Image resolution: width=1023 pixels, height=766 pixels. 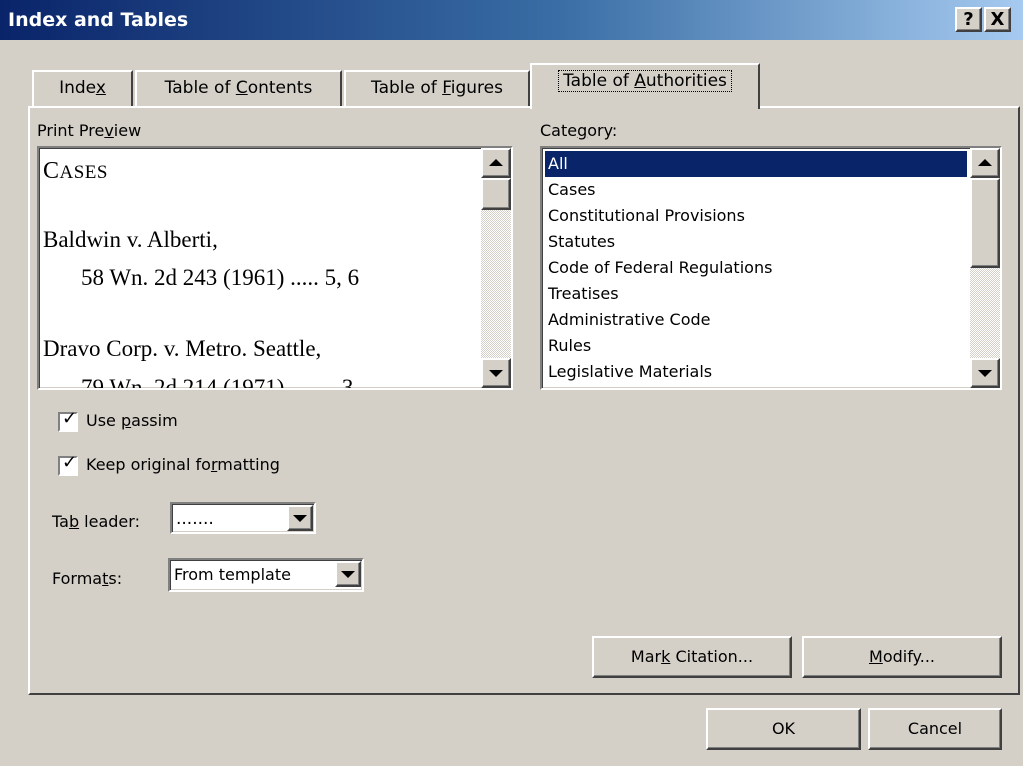 I want to click on keep-formatting-label: Keep original formatting, so click(x=183, y=464).